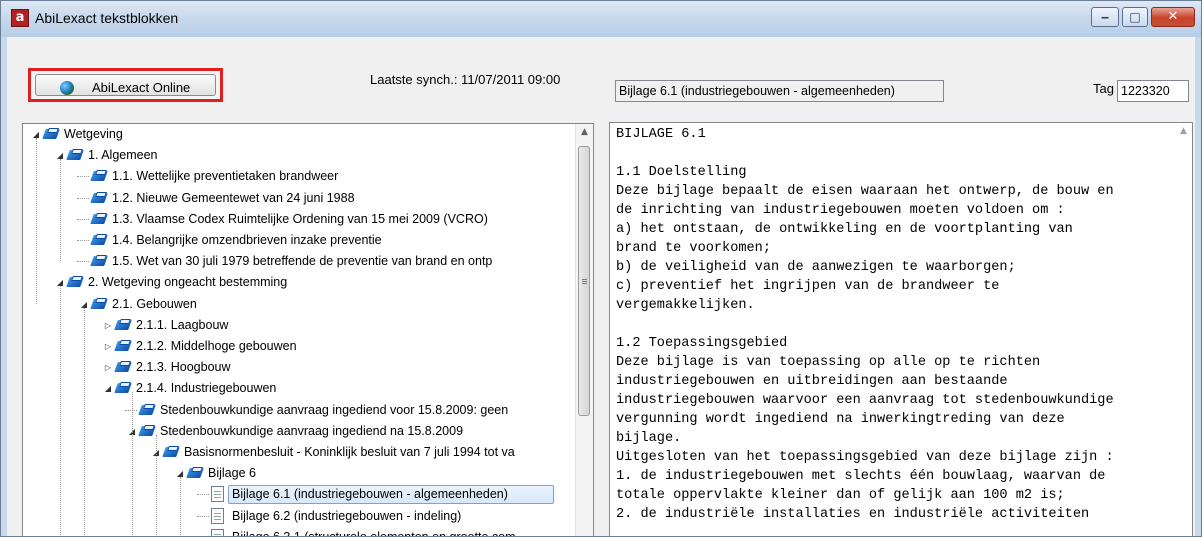 This screenshot has height=537, width=1202. What do you see at coordinates (1183, 329) in the screenshot?
I see `text-scrollbar: ▲` at bounding box center [1183, 329].